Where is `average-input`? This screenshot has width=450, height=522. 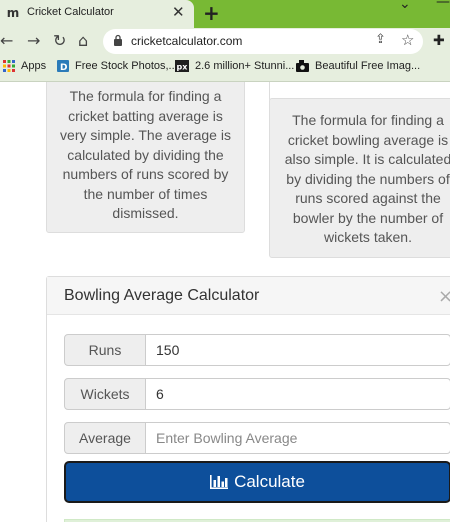 average-input is located at coordinates (297, 438).